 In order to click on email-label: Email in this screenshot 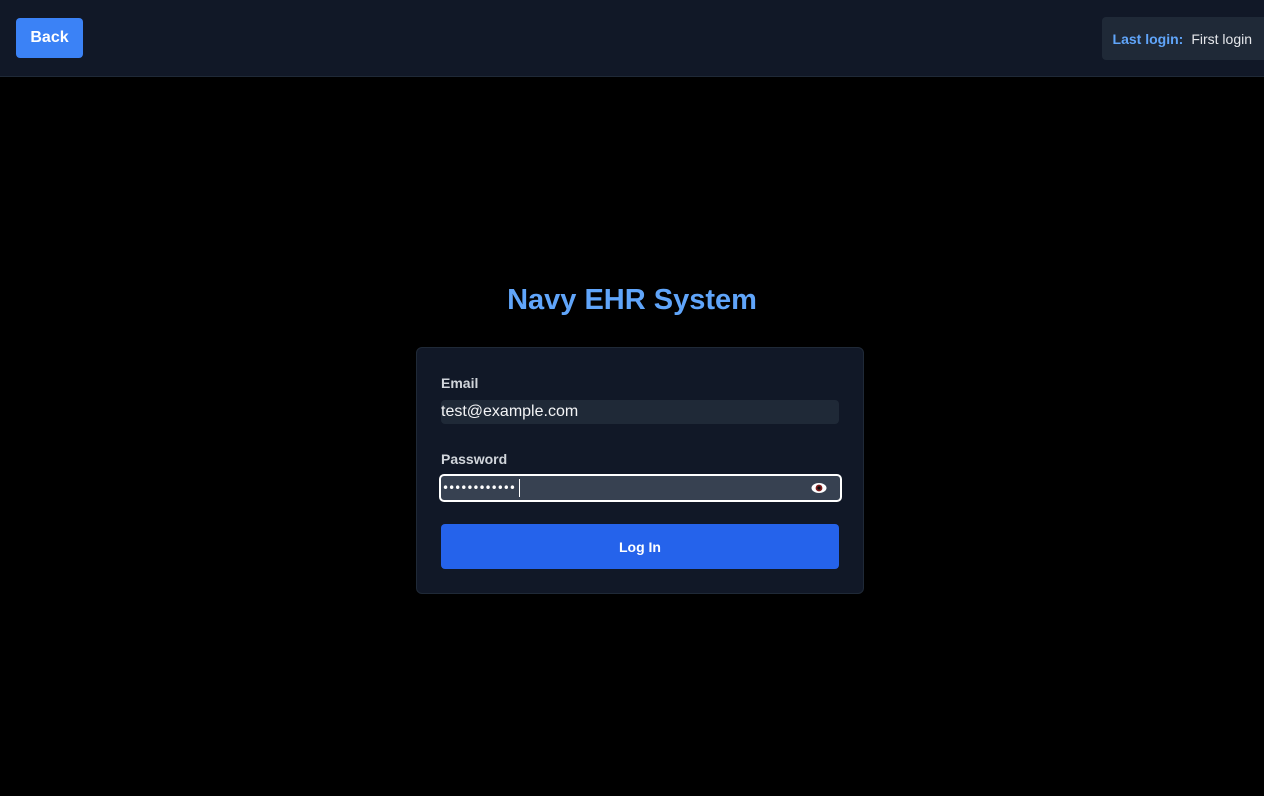, I will do `click(460, 383)`.